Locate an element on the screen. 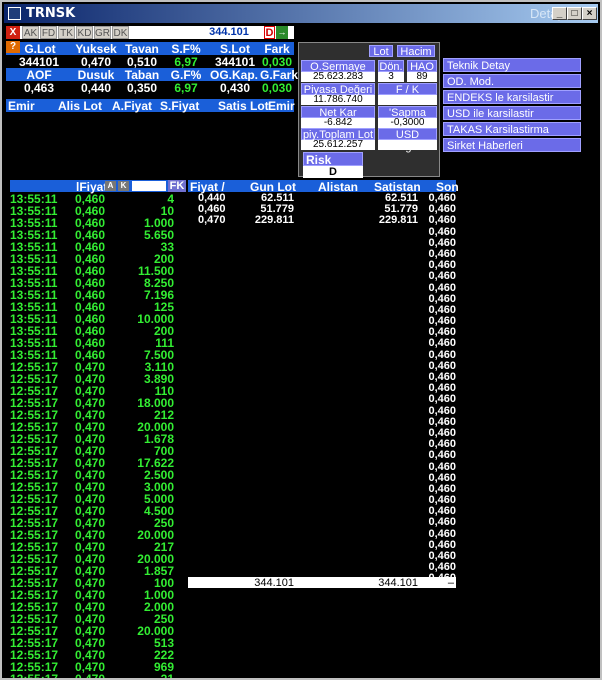 This screenshot has height=680, width=602. trade-row: 12:55:17 0,470 1.000 is located at coordinates (98, 595).